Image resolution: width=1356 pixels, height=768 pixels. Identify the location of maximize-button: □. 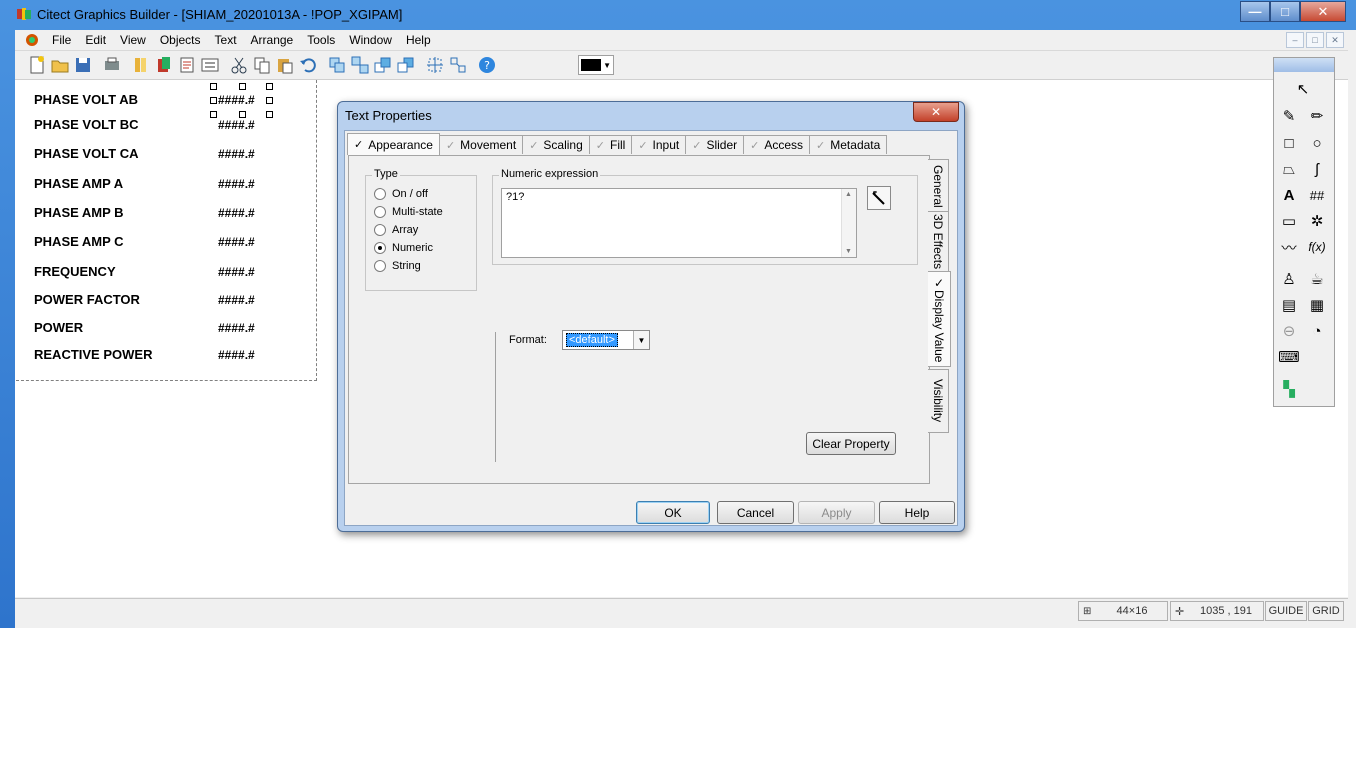
(1285, 11).